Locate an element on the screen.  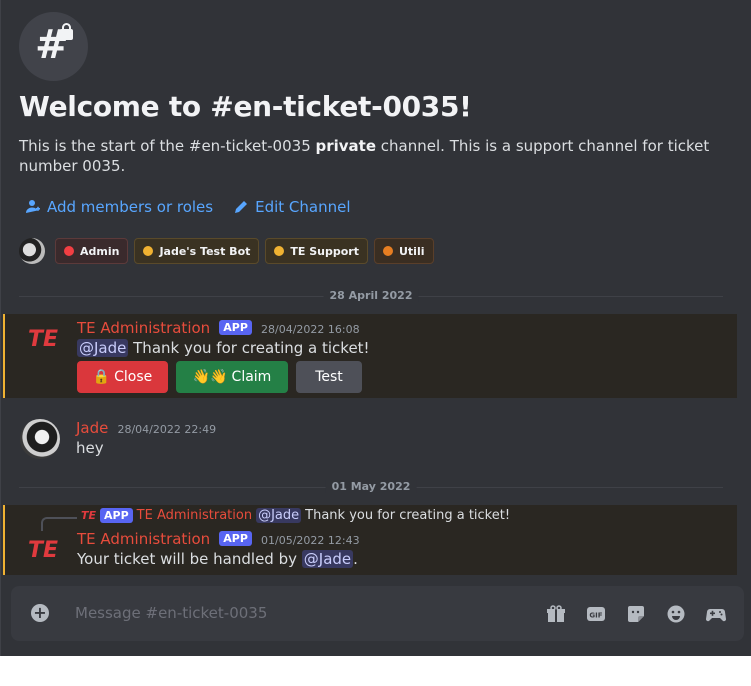
lock-emoji-icon: 🔒 is located at coordinates (101, 377).